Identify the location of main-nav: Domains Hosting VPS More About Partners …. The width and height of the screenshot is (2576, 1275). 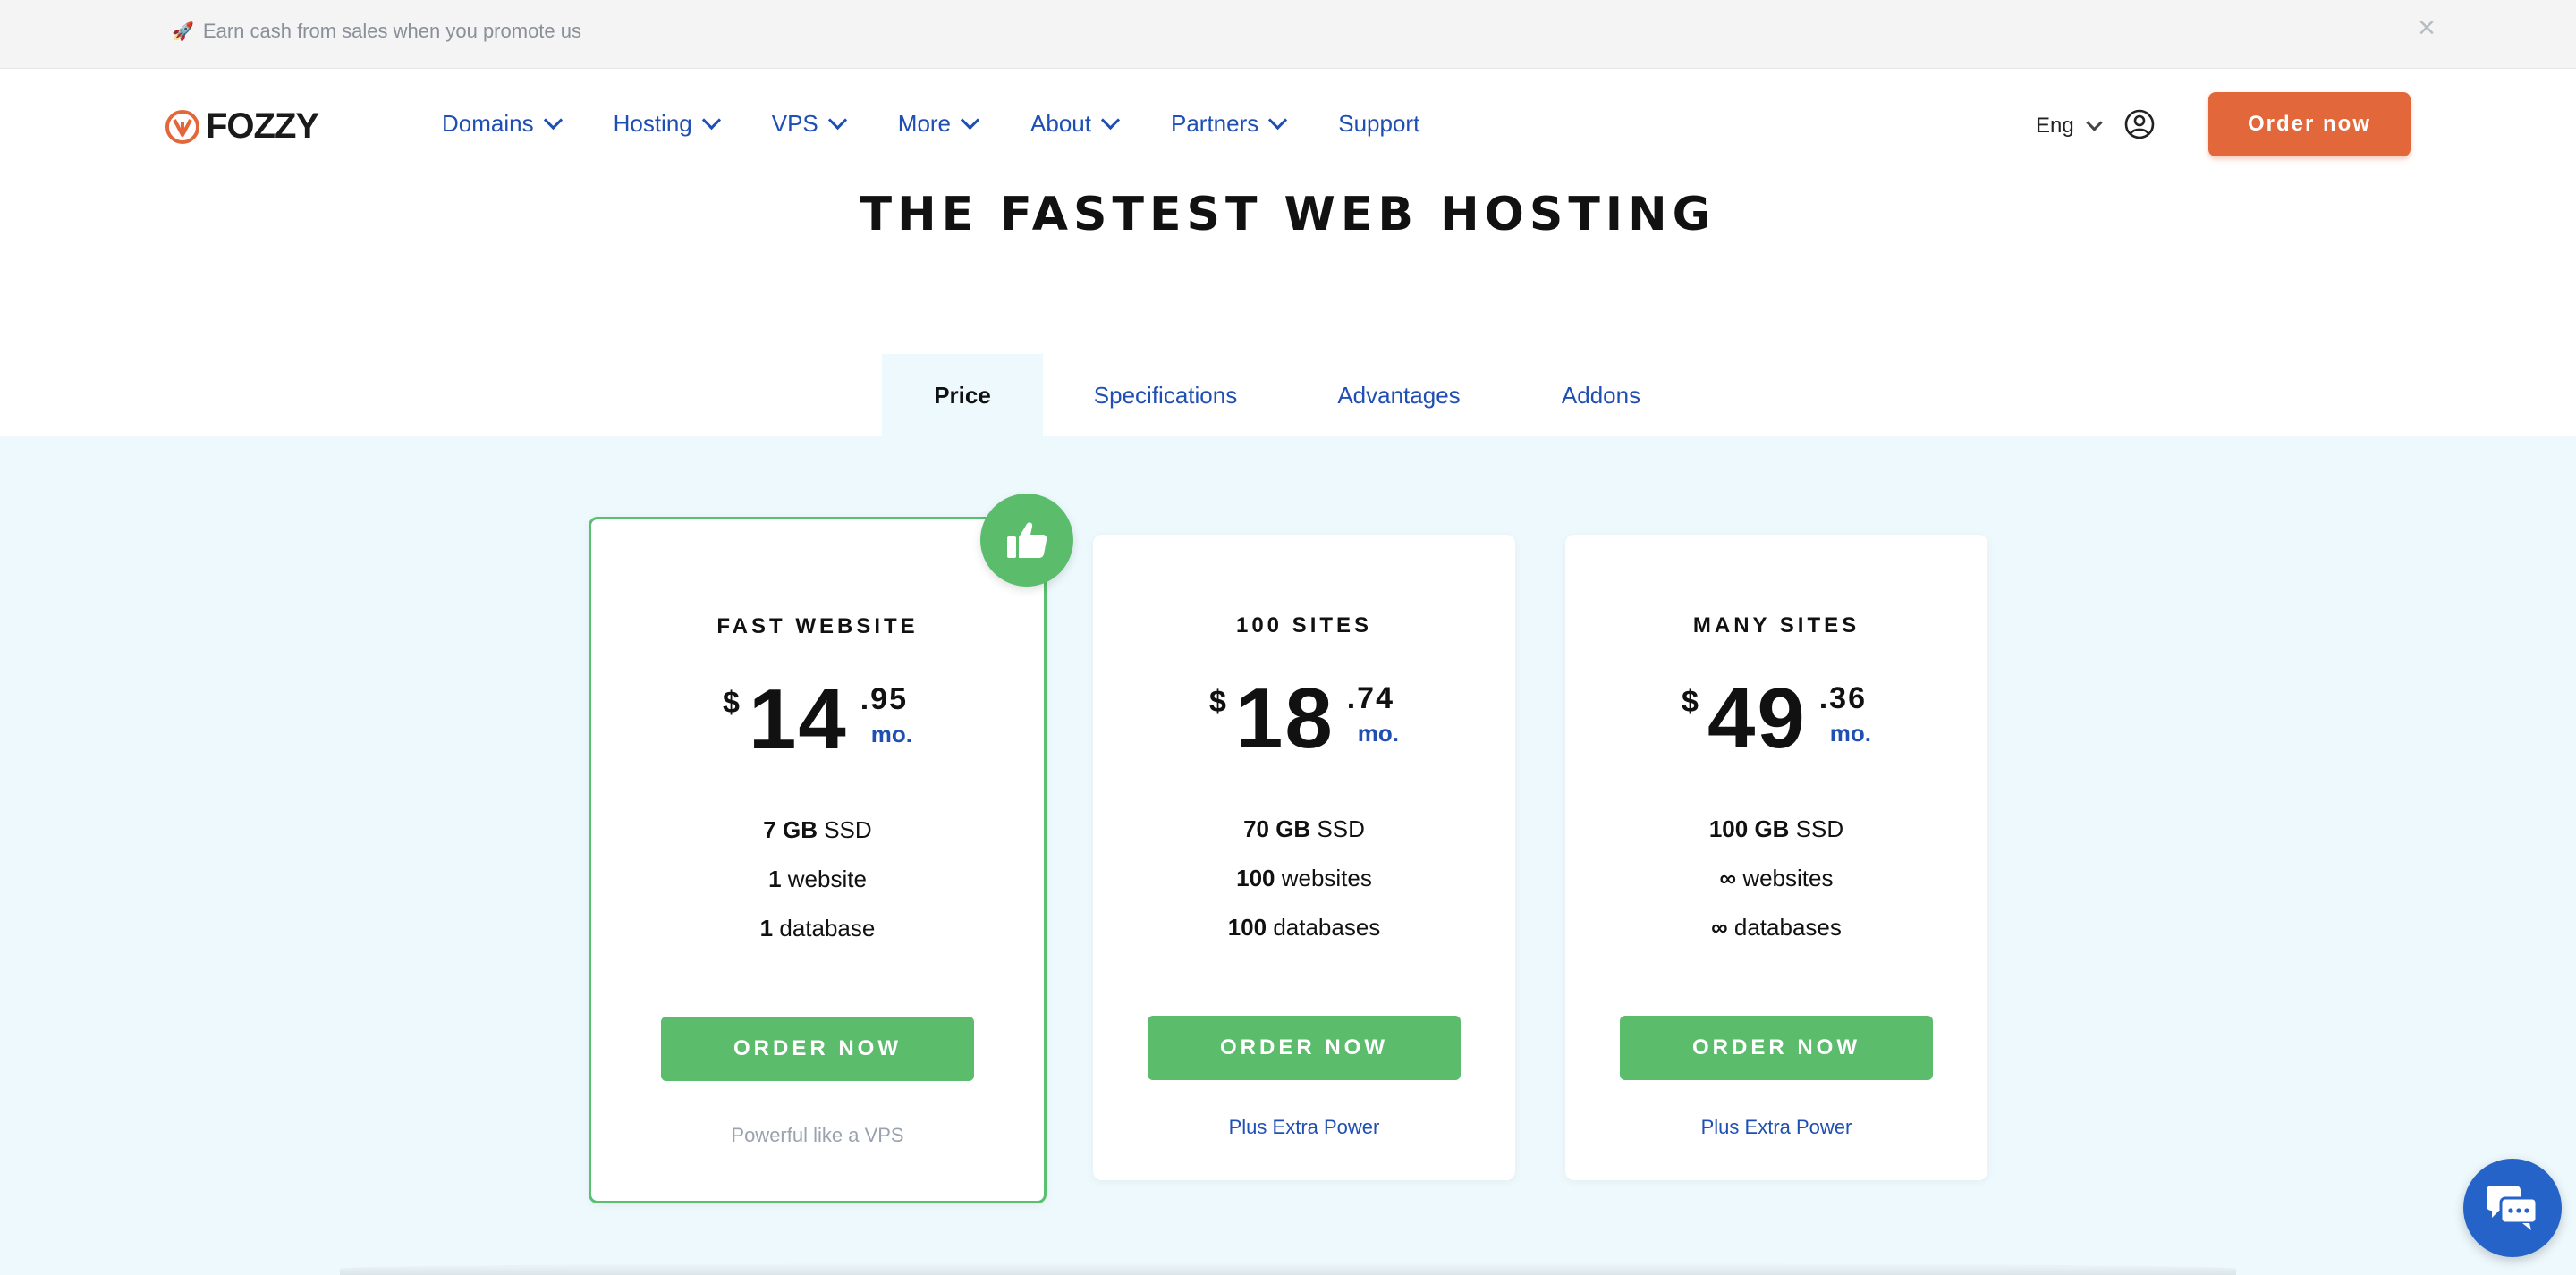
(957, 124).